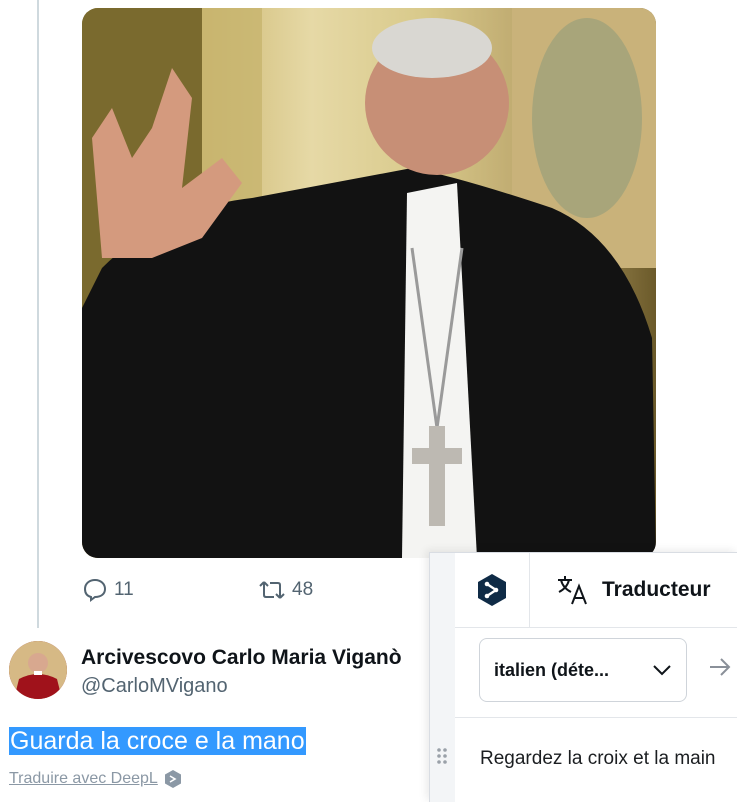  I want to click on deepl-small-icon, so click(172, 779).